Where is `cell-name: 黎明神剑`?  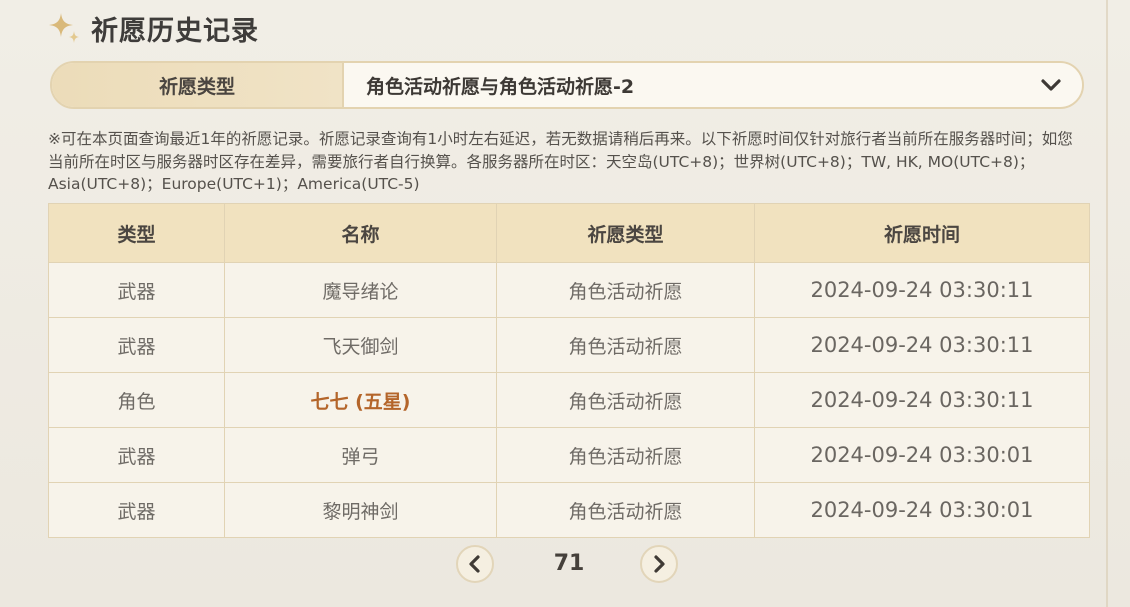
cell-name: 黎明神剑 is located at coordinates (360, 510).